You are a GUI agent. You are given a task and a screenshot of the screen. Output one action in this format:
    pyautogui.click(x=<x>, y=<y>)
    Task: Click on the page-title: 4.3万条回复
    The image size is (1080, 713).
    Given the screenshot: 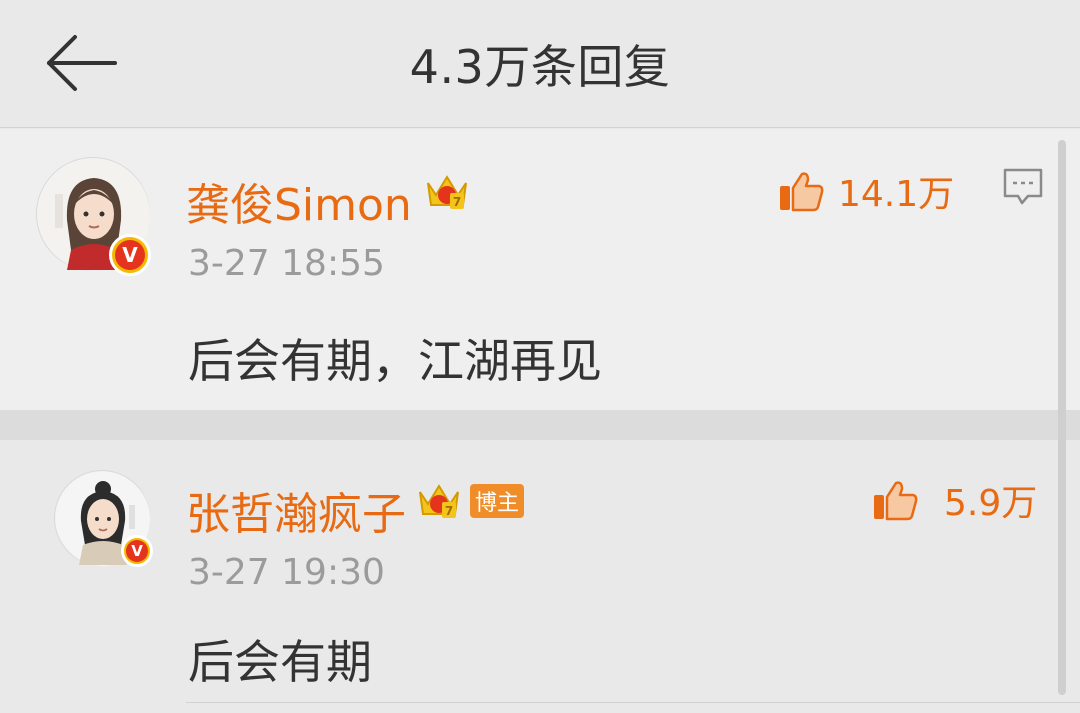 What is the action you would take?
    pyautogui.click(x=540, y=67)
    